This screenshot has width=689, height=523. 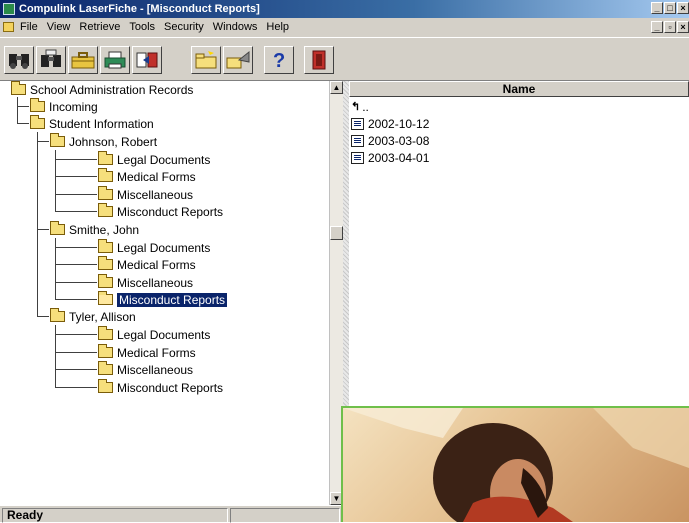 I want to click on menu-help: Help, so click(x=277, y=27).